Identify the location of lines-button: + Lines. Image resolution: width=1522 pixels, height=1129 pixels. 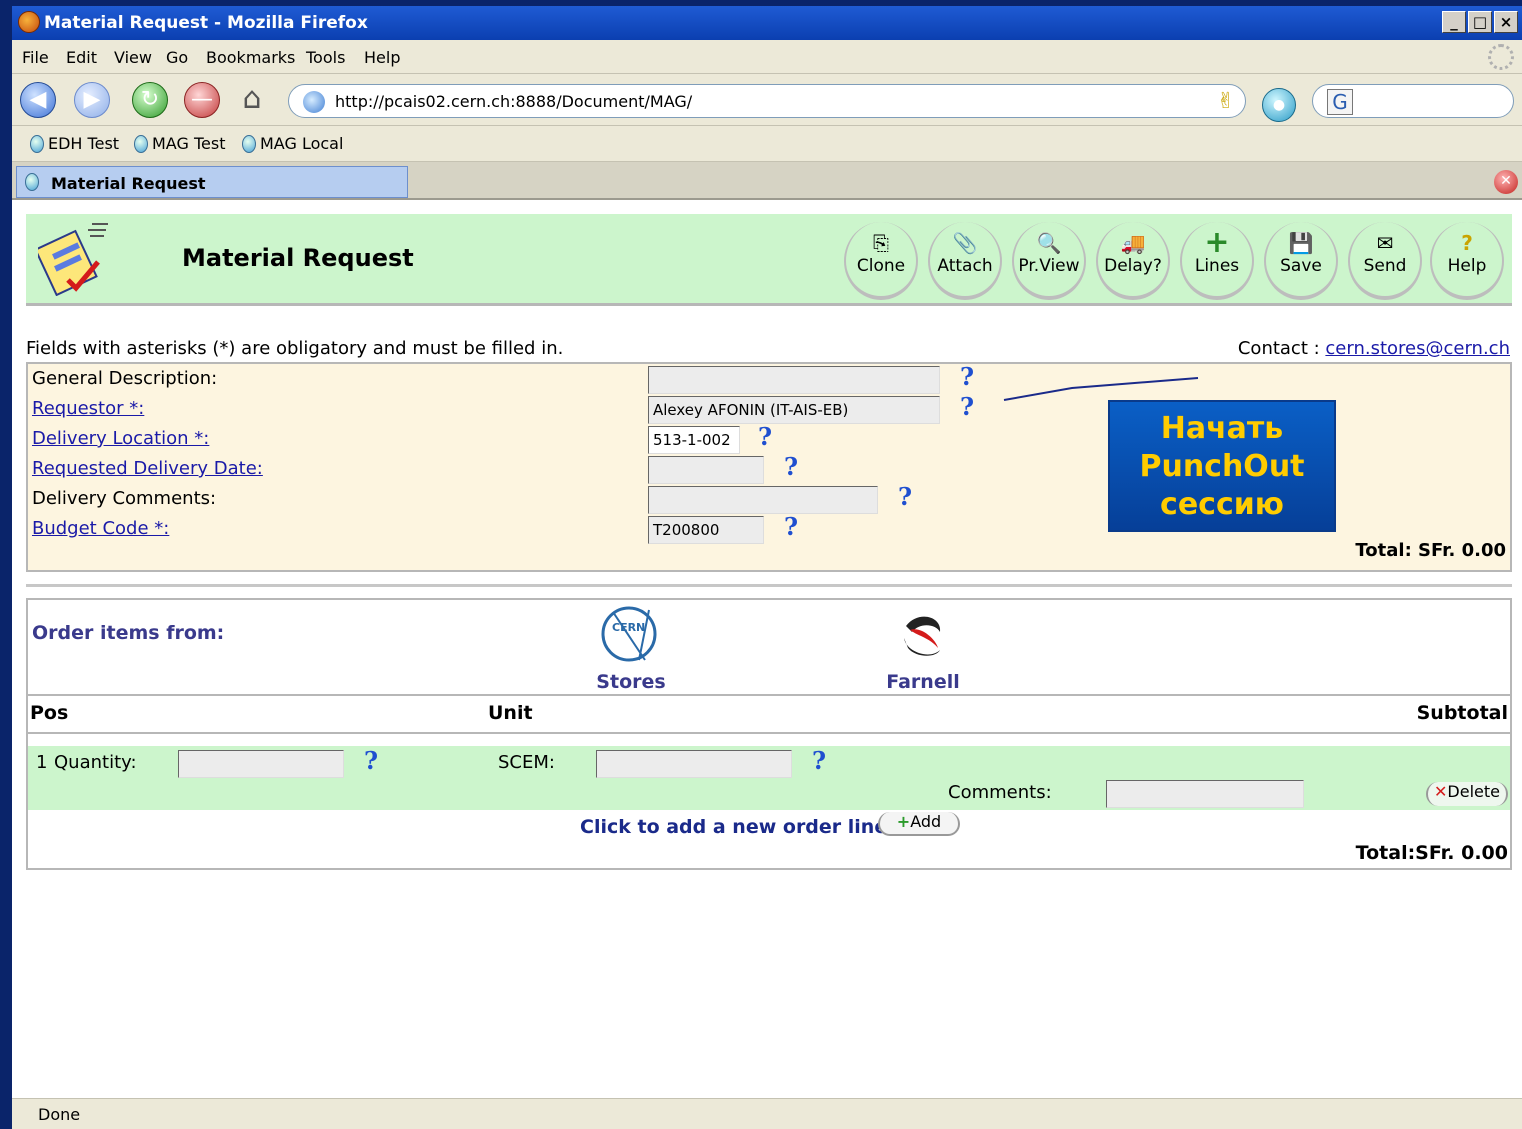
(1217, 261).